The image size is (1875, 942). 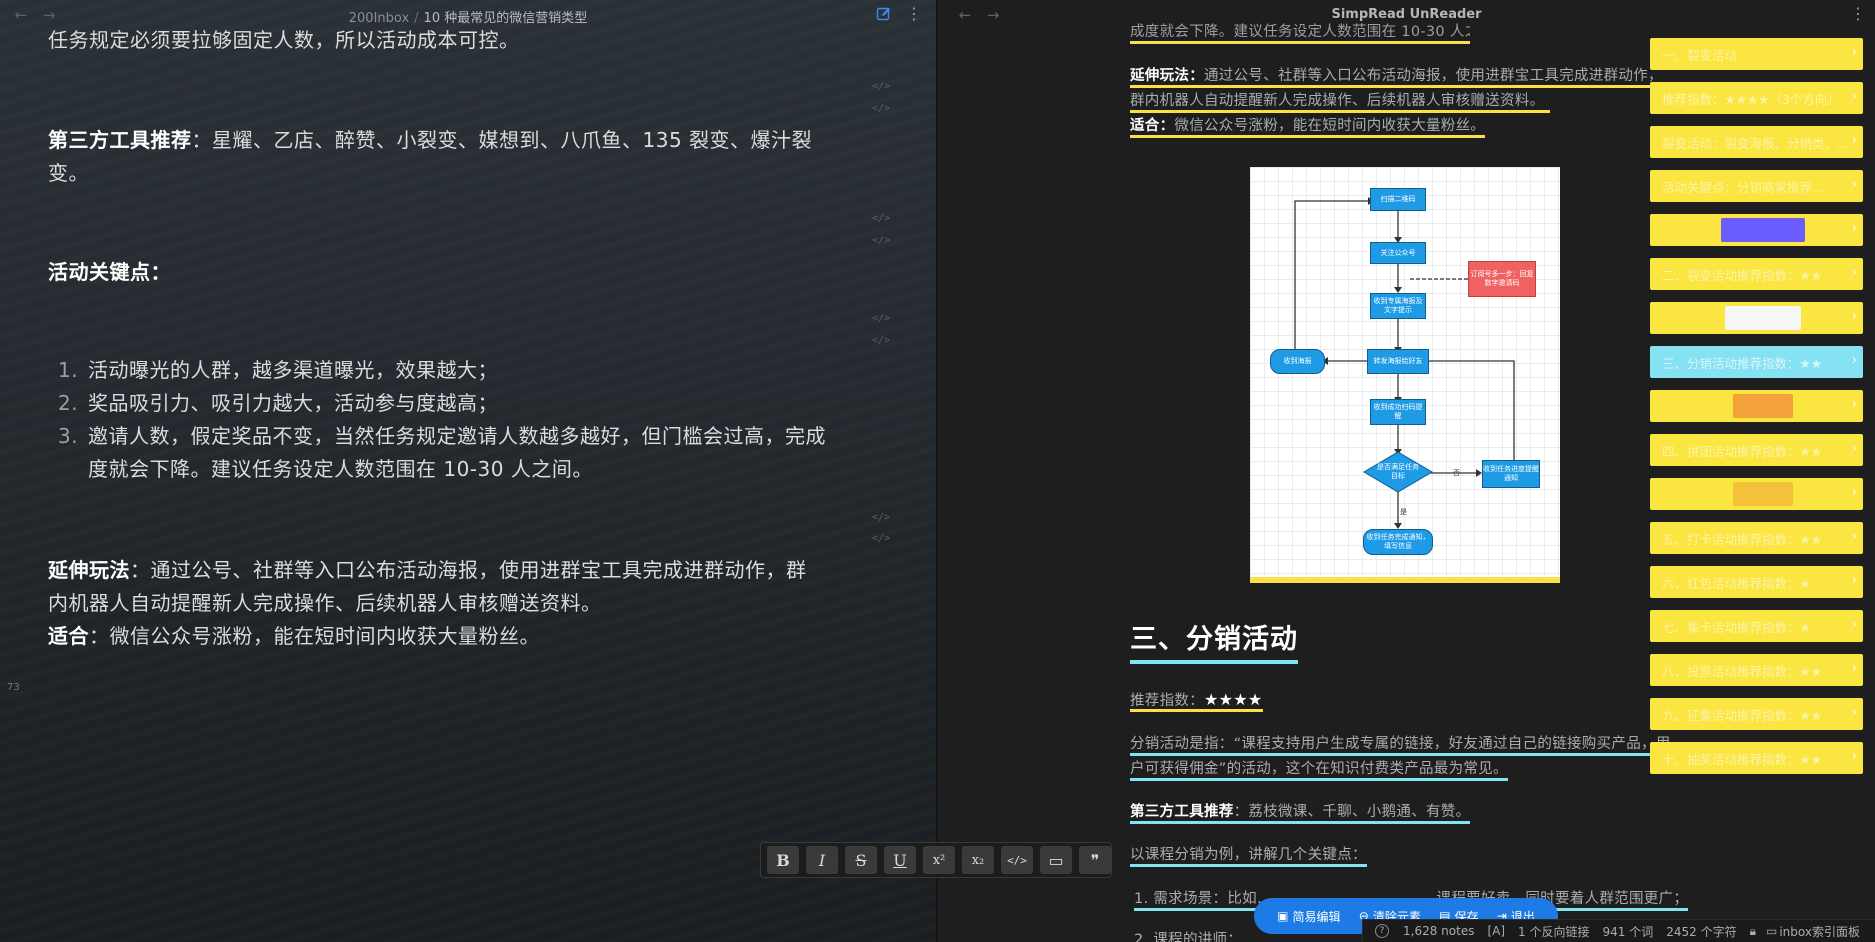 What do you see at coordinates (1382, 931) in the screenshot?
I see `help-icon: ?` at bounding box center [1382, 931].